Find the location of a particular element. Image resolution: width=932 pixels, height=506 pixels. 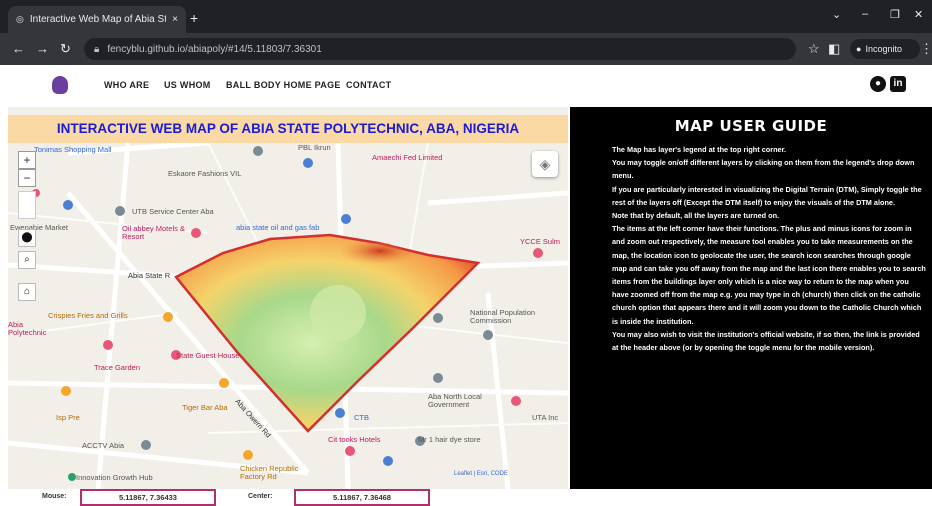

zoom-out-button: − is located at coordinates (27, 178).